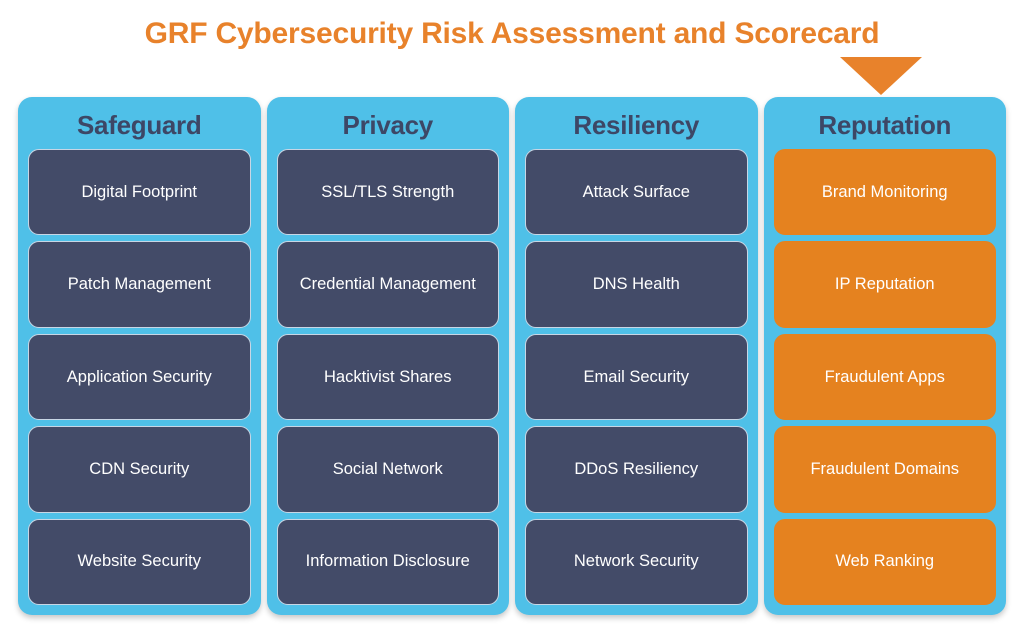  Describe the element at coordinates (884, 469) in the screenshot. I see `metric-card: Fraudulent Domains` at that location.